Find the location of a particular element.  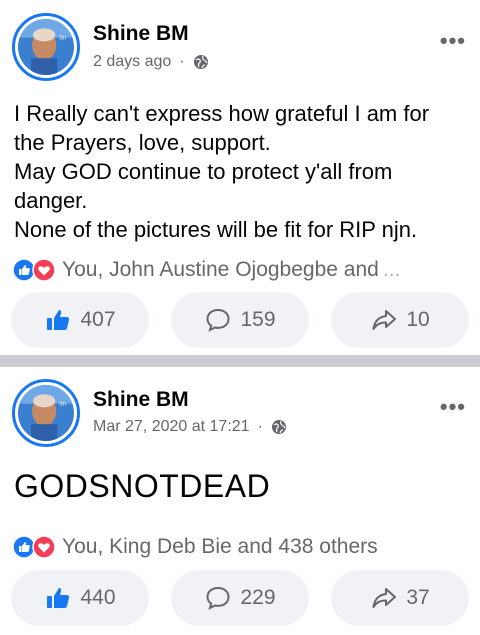

share-count: 10 is located at coordinates (418, 319).